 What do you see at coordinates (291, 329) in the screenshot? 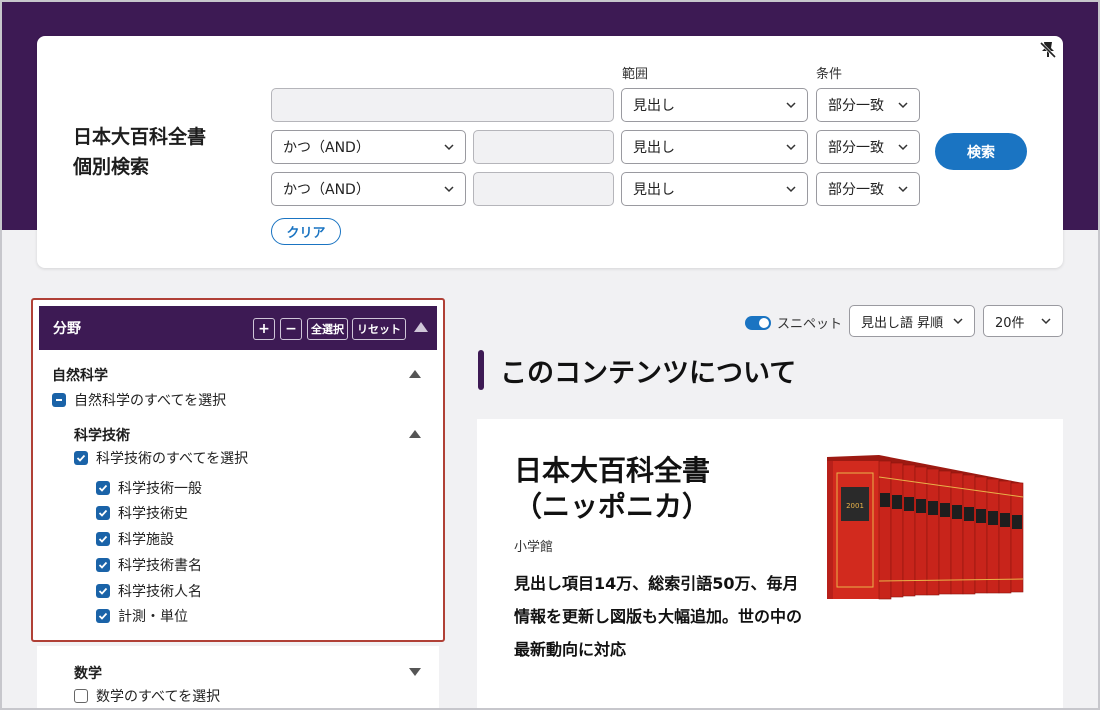
I see `collapse-all-button: −` at bounding box center [291, 329].